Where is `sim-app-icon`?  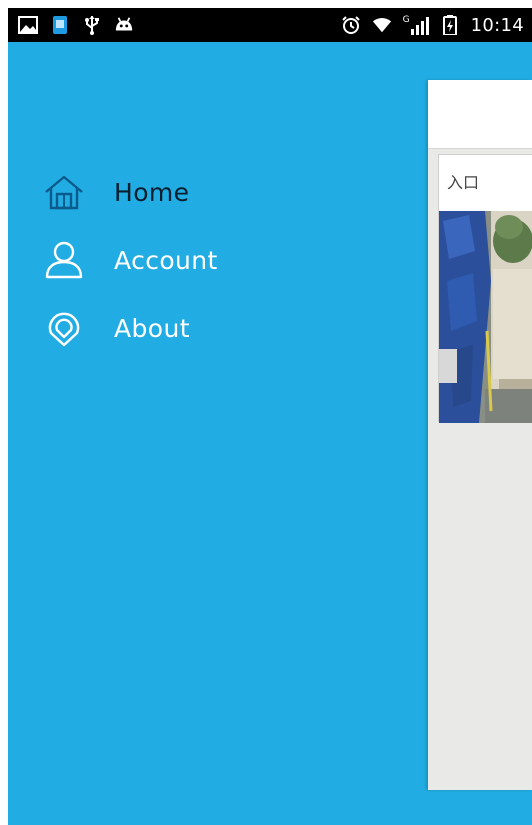
sim-app-icon is located at coordinates (60, 25).